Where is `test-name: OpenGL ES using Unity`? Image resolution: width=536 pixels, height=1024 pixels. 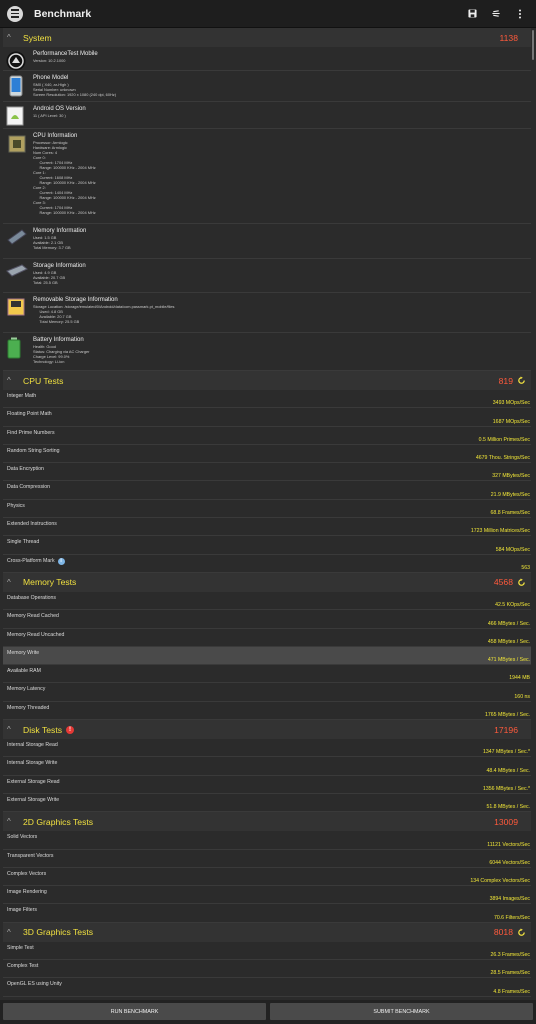 test-name: OpenGL ES using Unity is located at coordinates (34, 984).